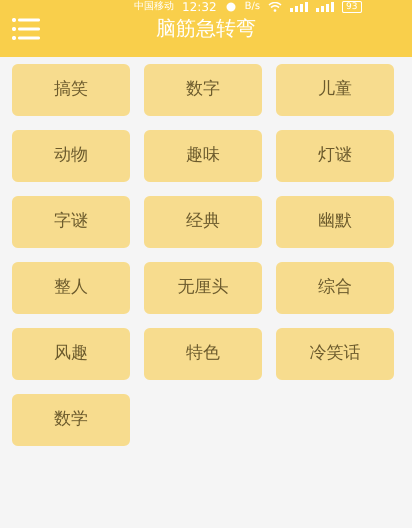 The image size is (412, 528). What do you see at coordinates (26, 28) in the screenshot?
I see `menu-icon` at bounding box center [26, 28].